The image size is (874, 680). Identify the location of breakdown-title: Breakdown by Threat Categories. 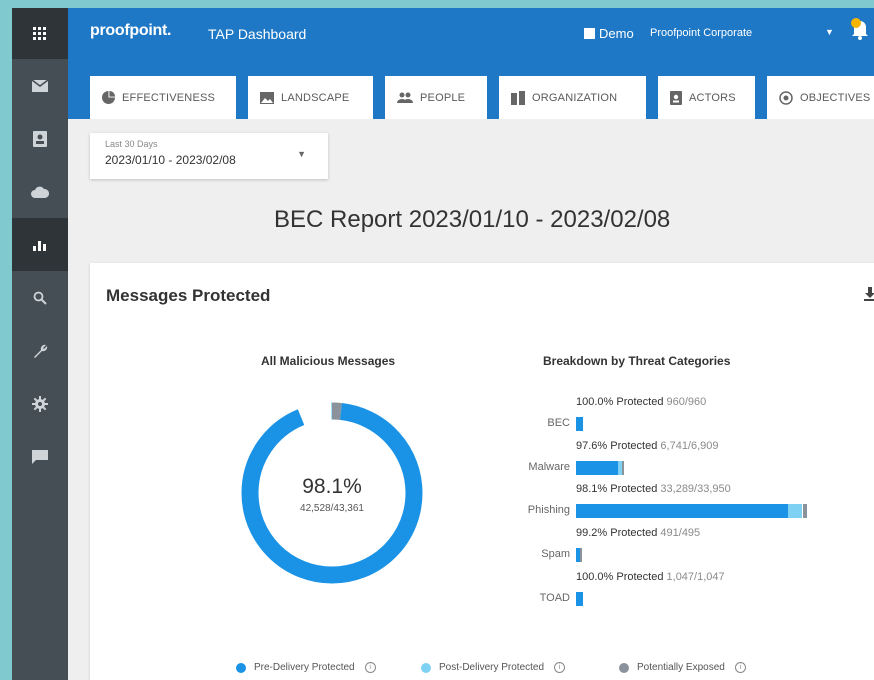
(637, 361).